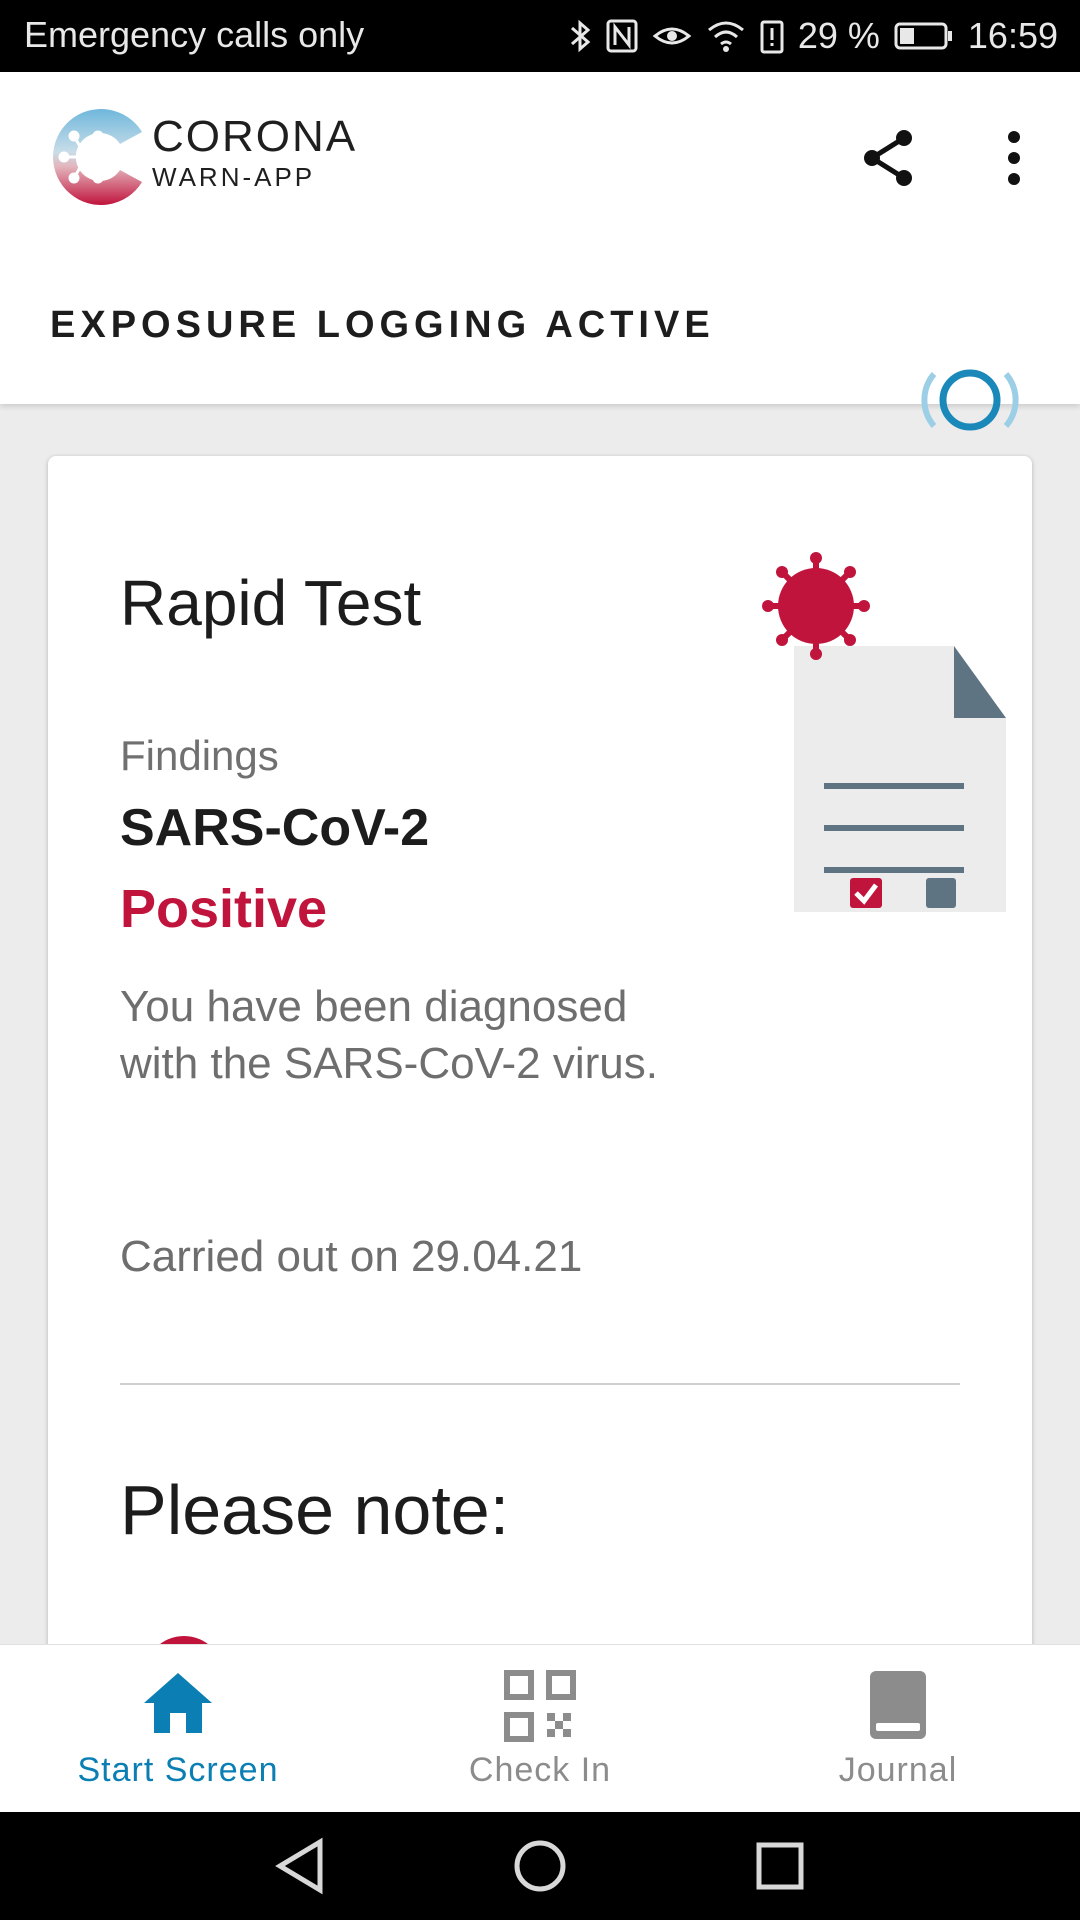 The height and width of the screenshot is (1920, 1080). I want to click on battery-percent: 29 %, so click(838, 35).